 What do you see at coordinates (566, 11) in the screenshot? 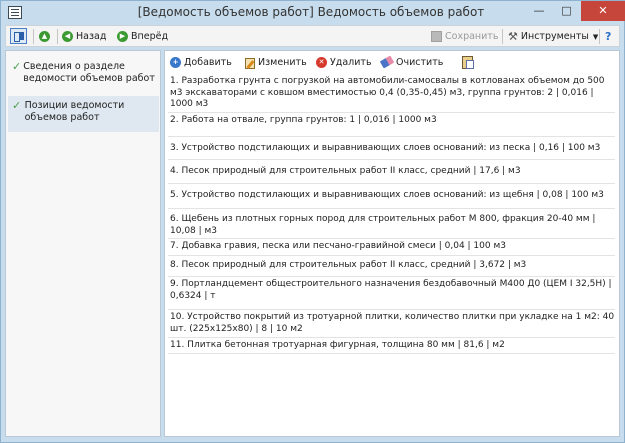
I see `maximize-button: □` at bounding box center [566, 11].